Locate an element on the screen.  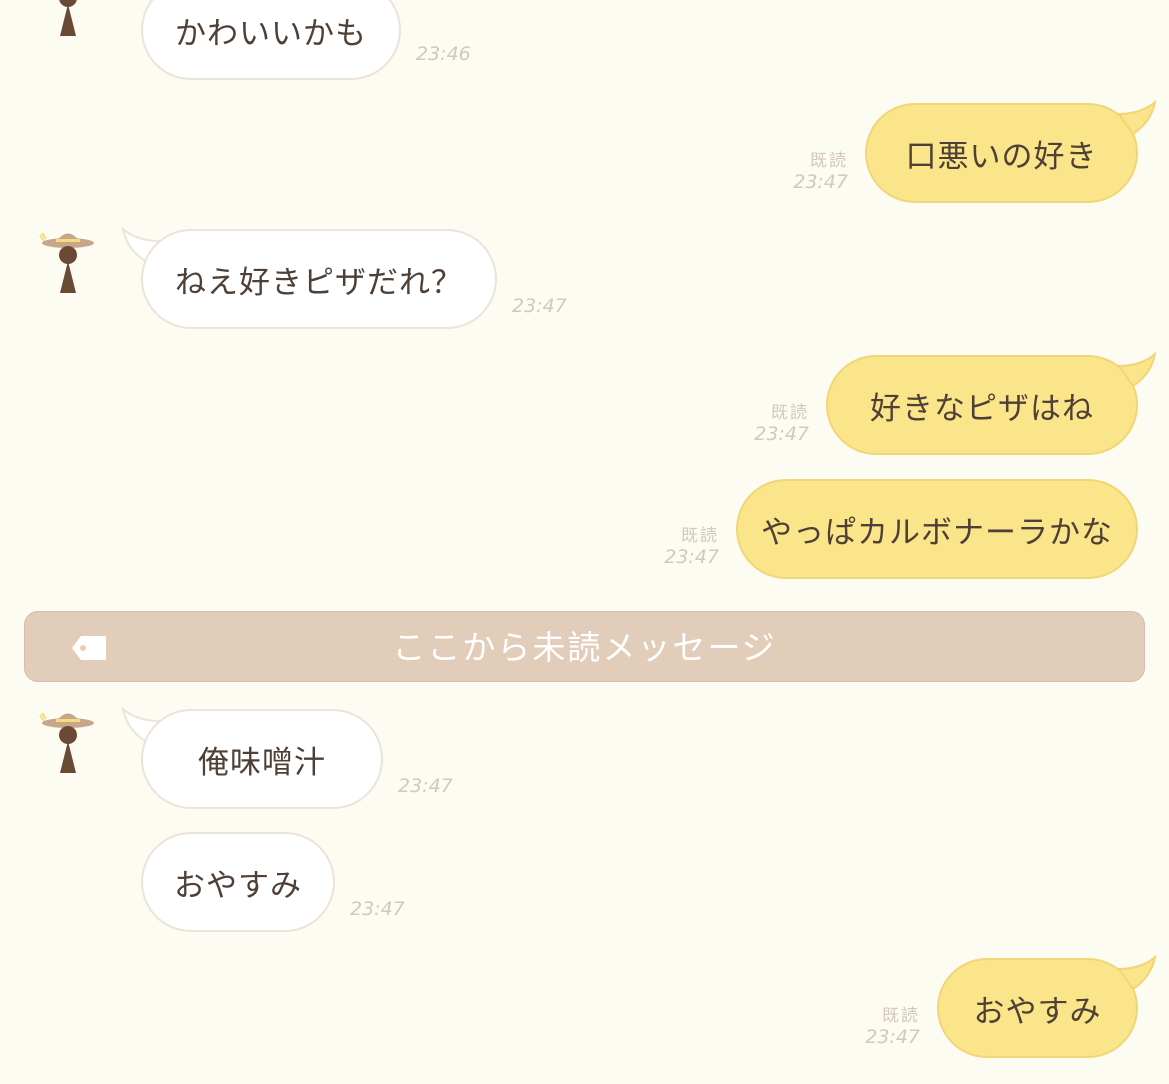
message-bubble-incoming: ねえ好きピザだれ？ is located at coordinates (319, 279).